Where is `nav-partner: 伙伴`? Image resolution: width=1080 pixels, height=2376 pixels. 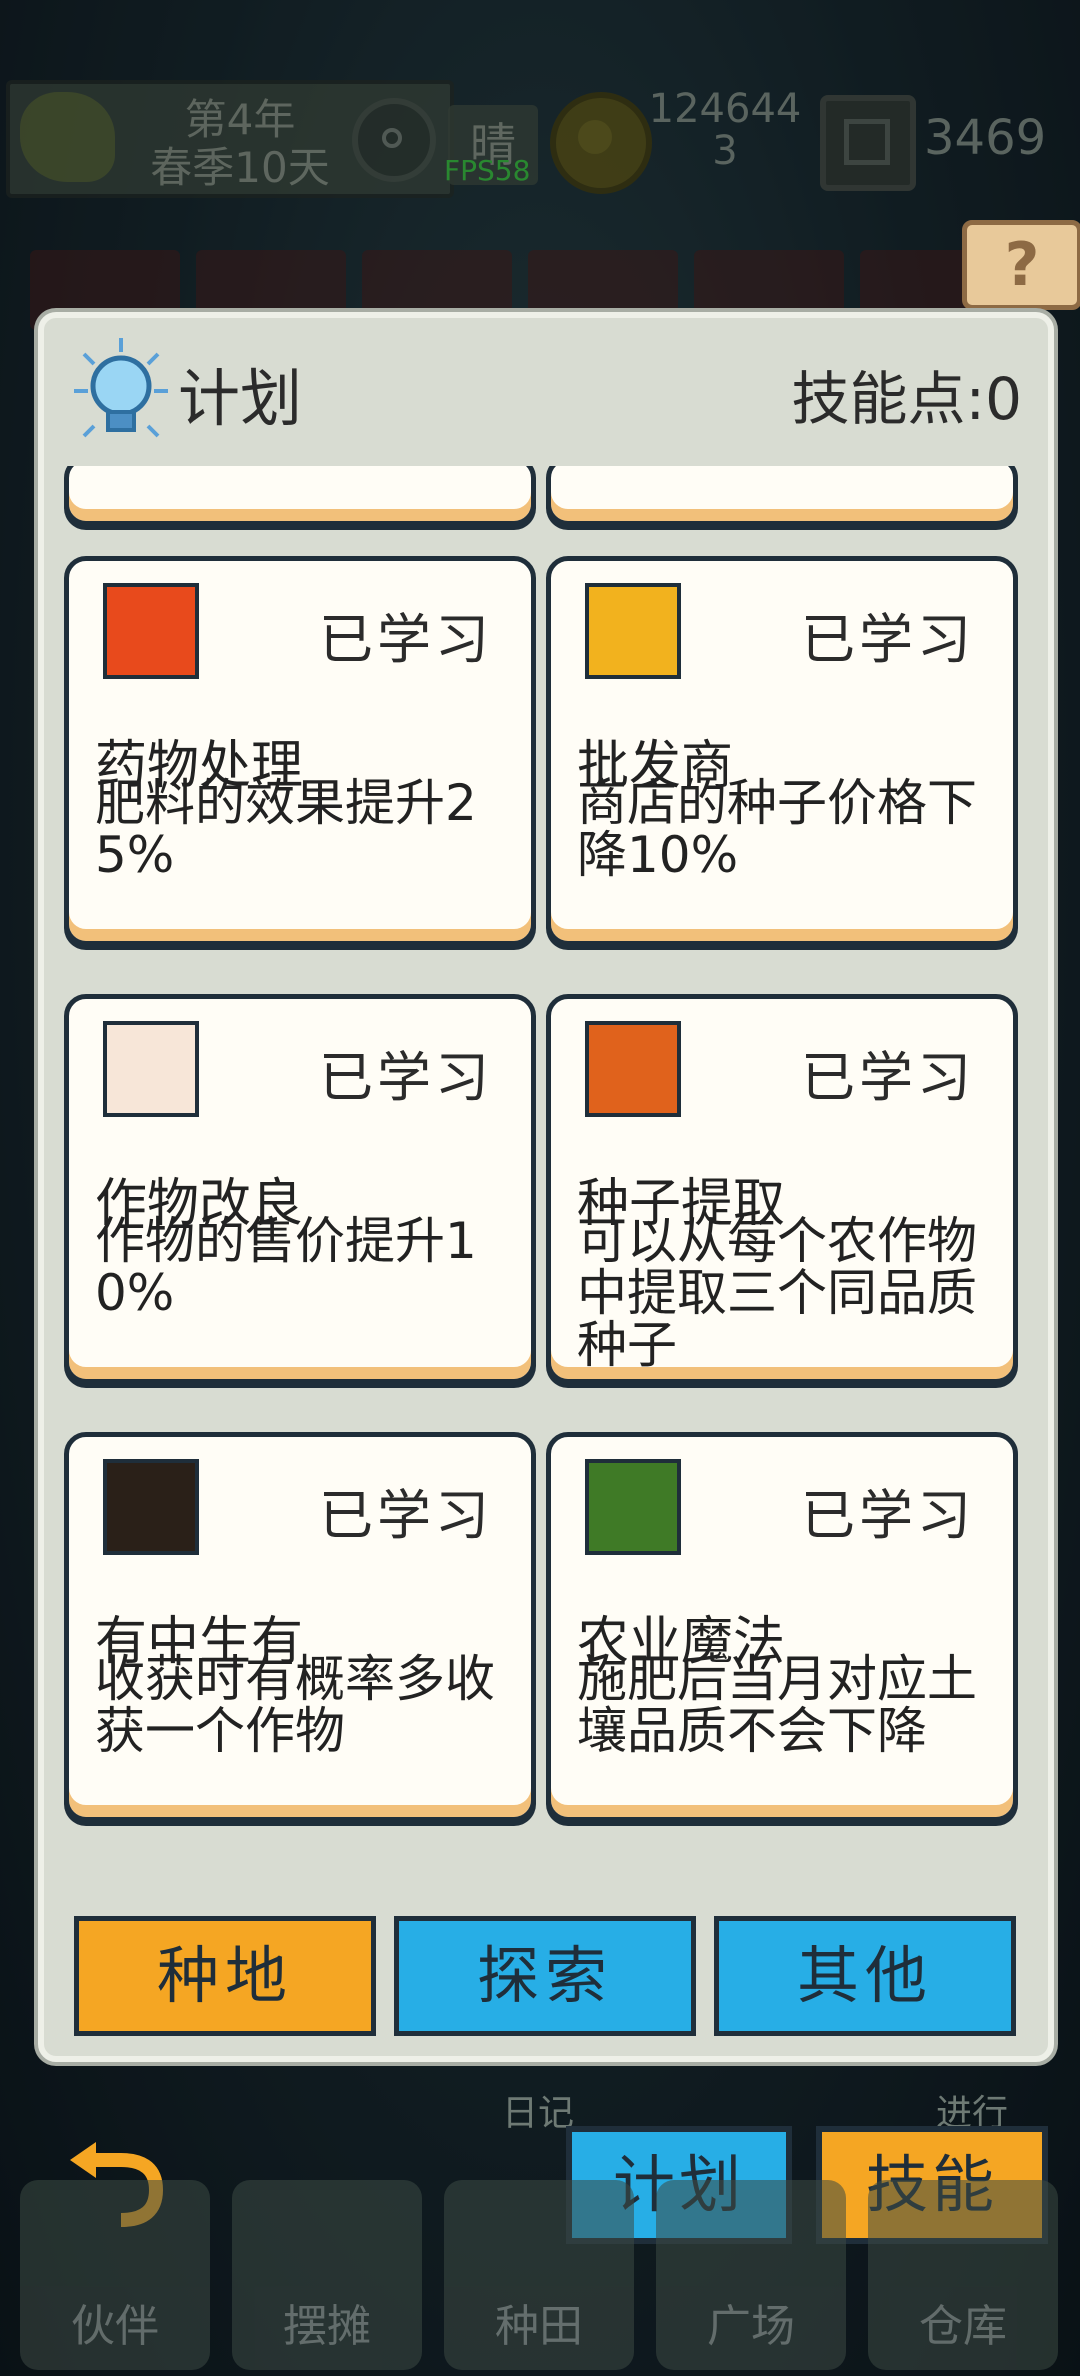 nav-partner: 伙伴 is located at coordinates (115, 2275).